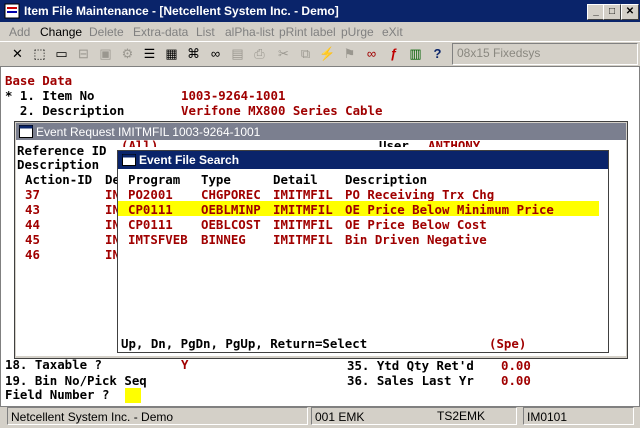 This screenshot has height=428, width=640. I want to click on field-number-input, so click(133, 395).